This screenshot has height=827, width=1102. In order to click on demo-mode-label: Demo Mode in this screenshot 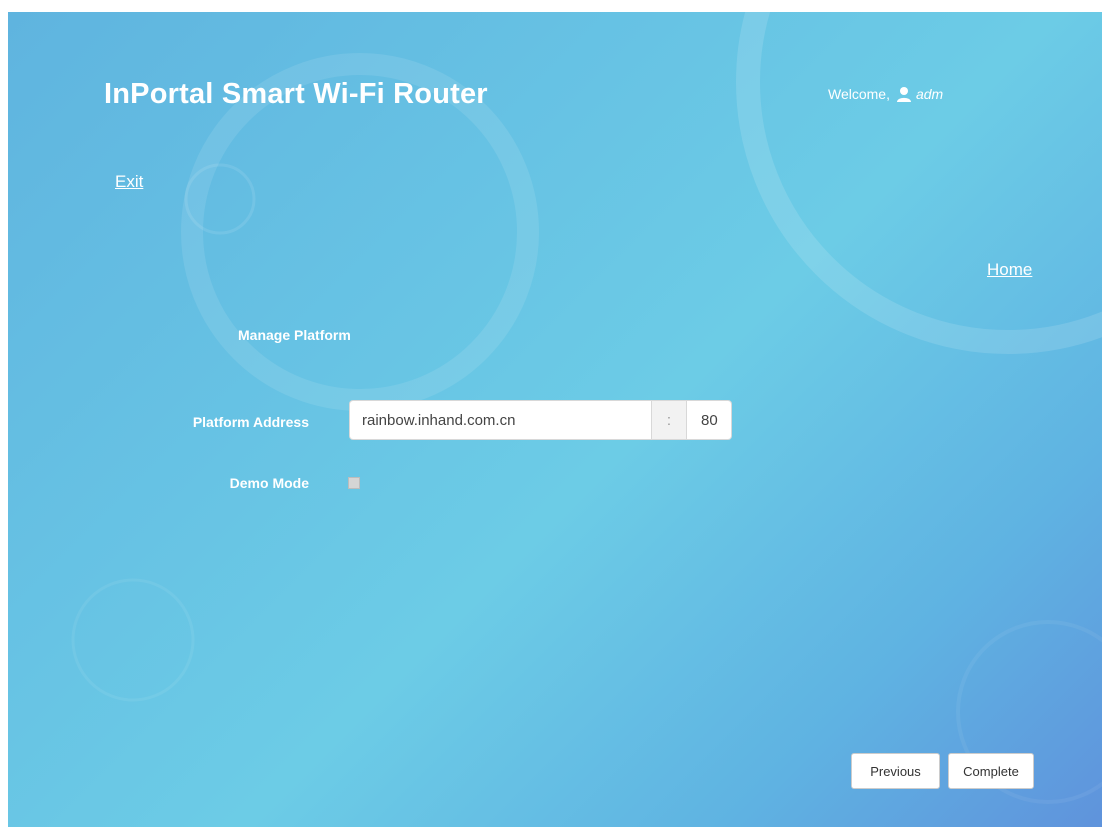, I will do `click(269, 483)`.